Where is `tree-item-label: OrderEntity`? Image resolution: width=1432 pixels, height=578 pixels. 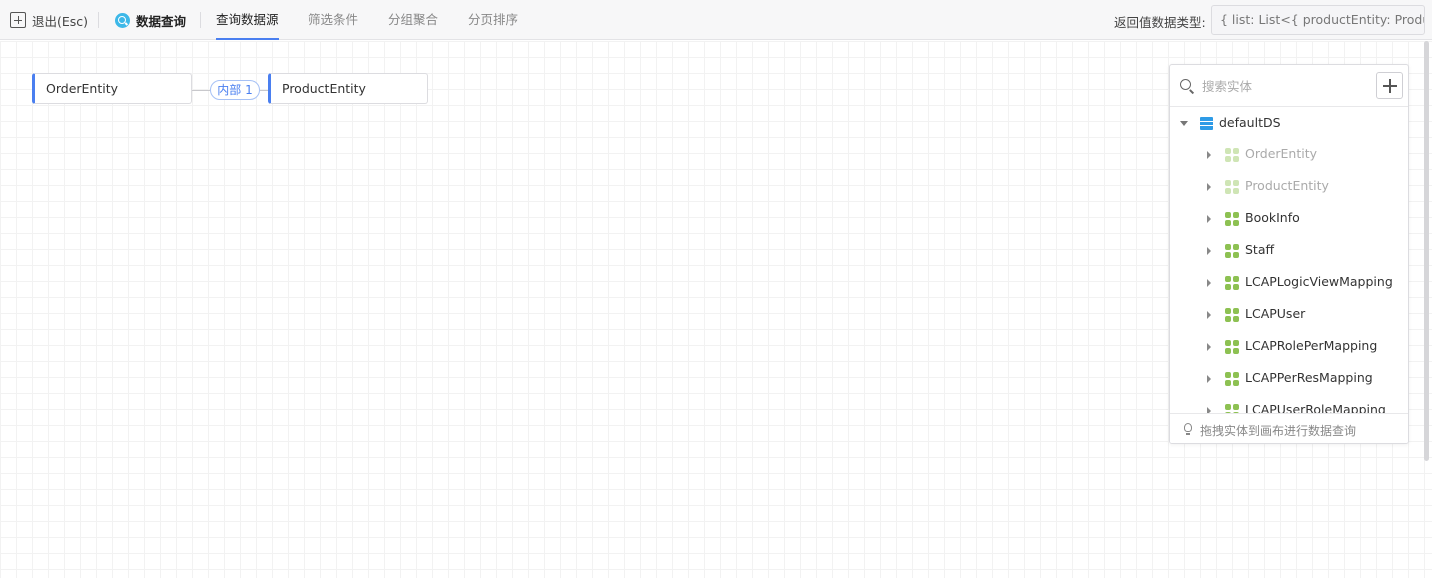 tree-item-label: OrderEntity is located at coordinates (1281, 153).